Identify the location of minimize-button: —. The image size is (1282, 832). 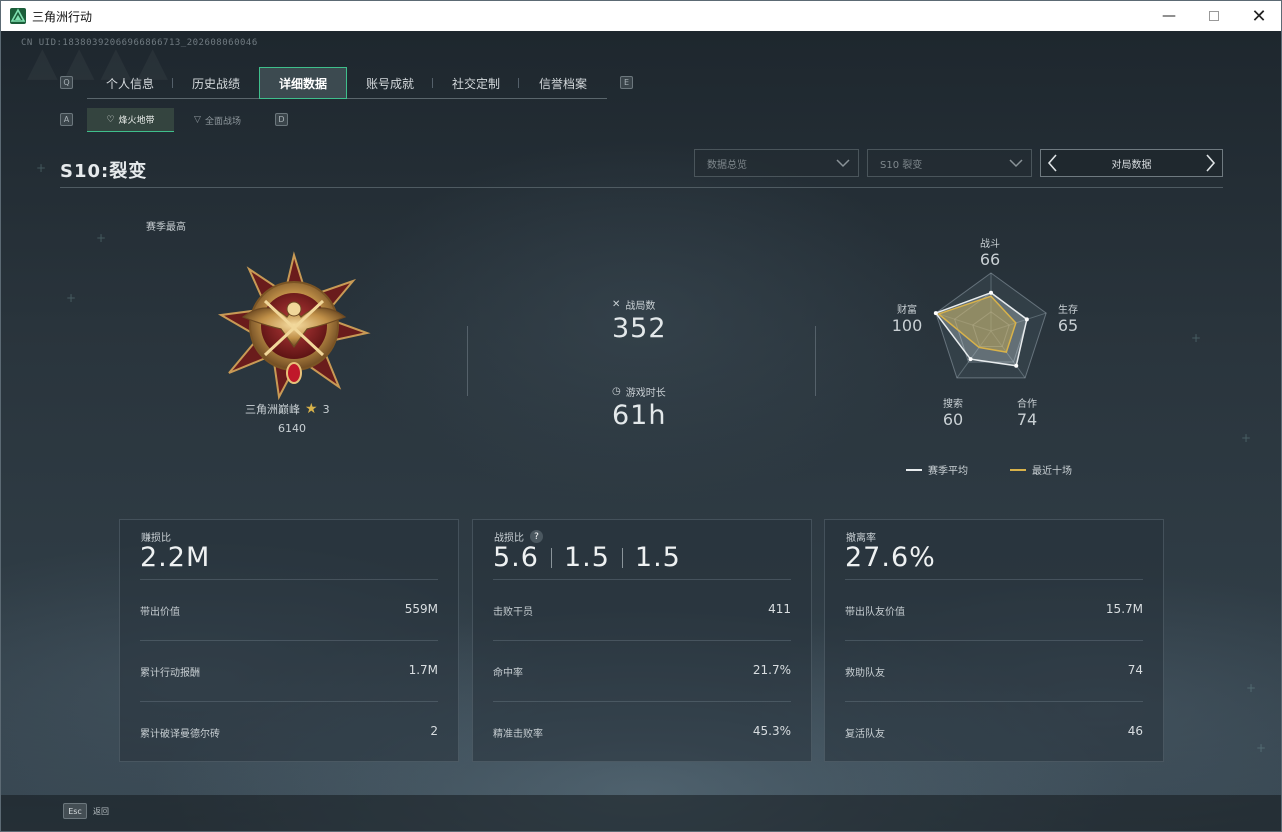
(1169, 16).